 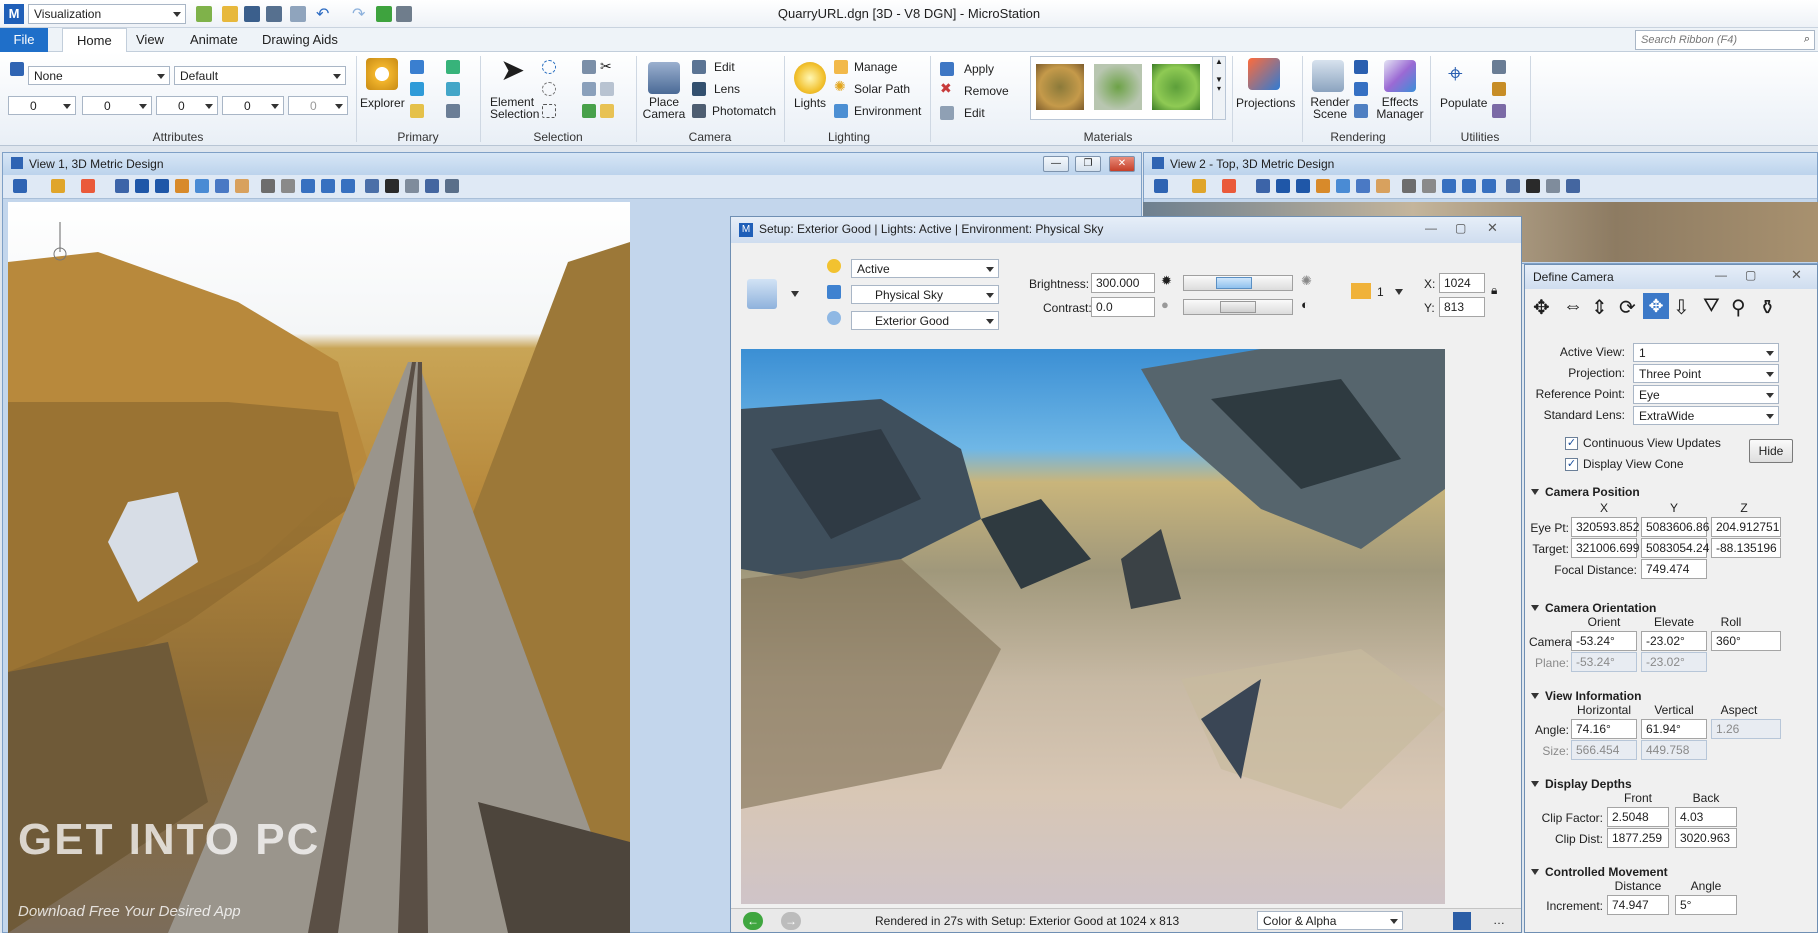 I want to click on zoom-out-icon, so click(x=1303, y=186).